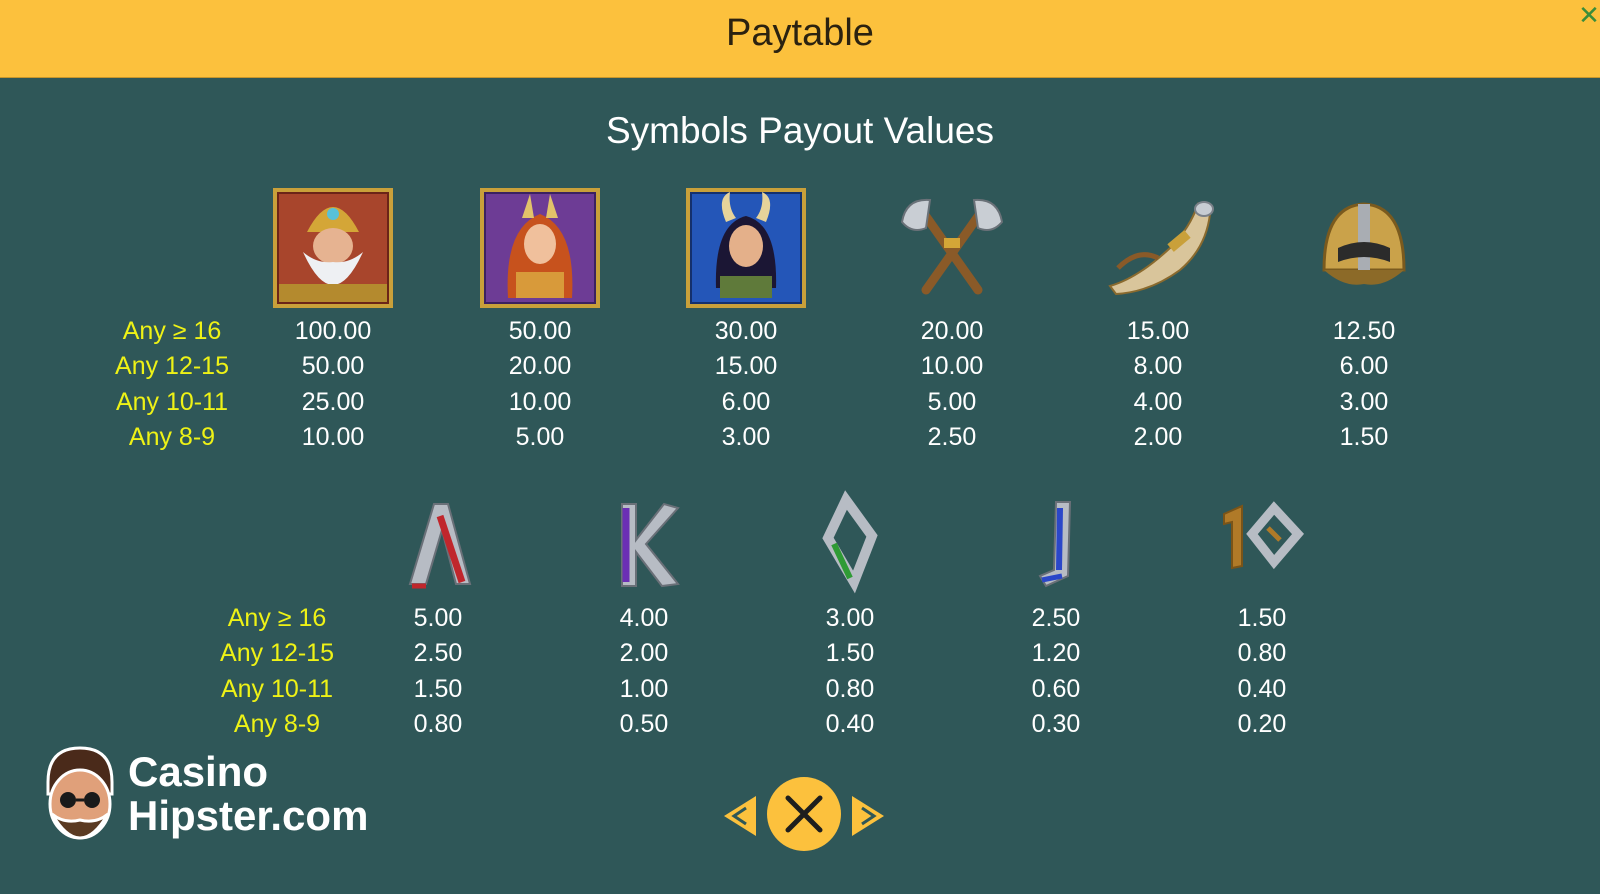 Image resolution: width=1600 pixels, height=894 pixels. I want to click on payout-value: 1.00, so click(644, 689).